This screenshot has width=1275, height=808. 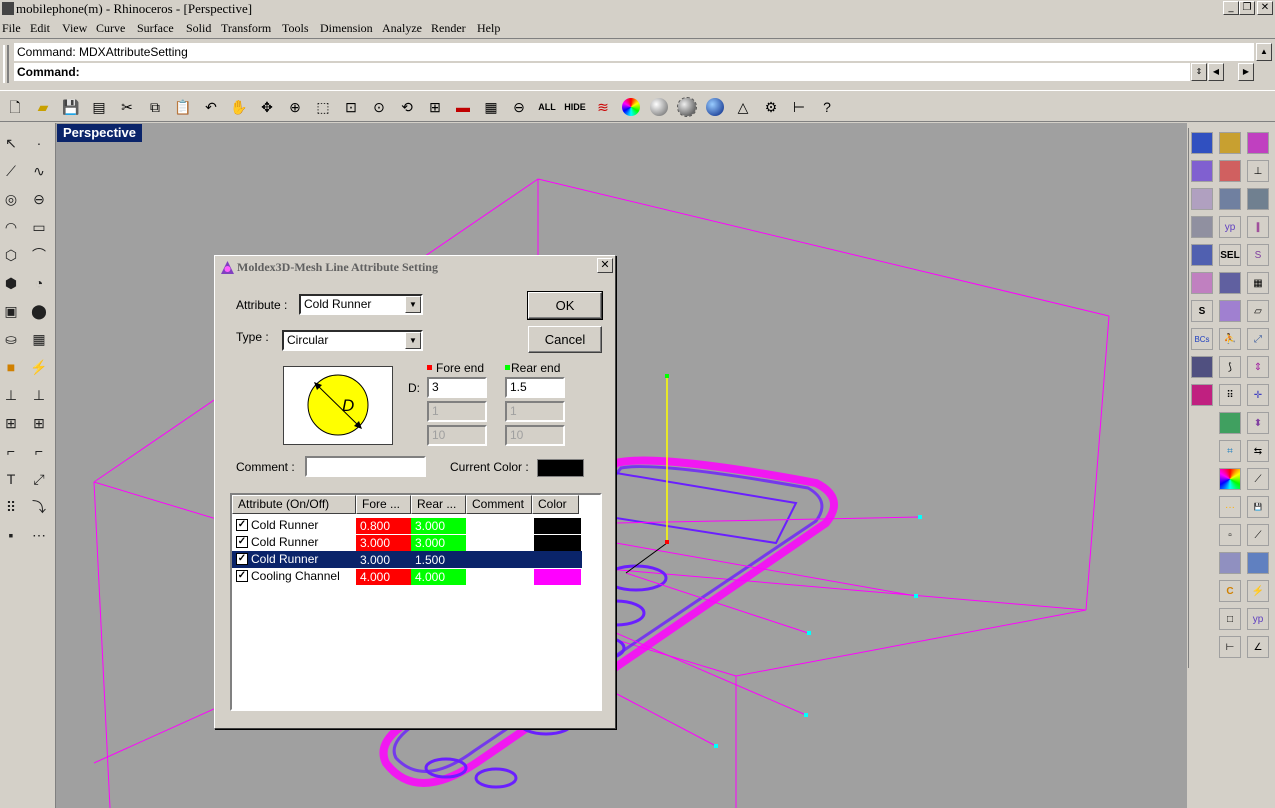 I want to click on small-point-icon: ▫, so click(x=1230, y=535).